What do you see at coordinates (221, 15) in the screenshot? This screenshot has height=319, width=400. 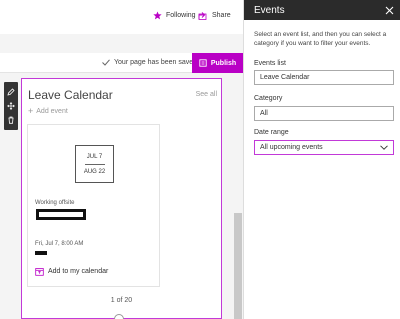 I see `share-label: Share` at bounding box center [221, 15].